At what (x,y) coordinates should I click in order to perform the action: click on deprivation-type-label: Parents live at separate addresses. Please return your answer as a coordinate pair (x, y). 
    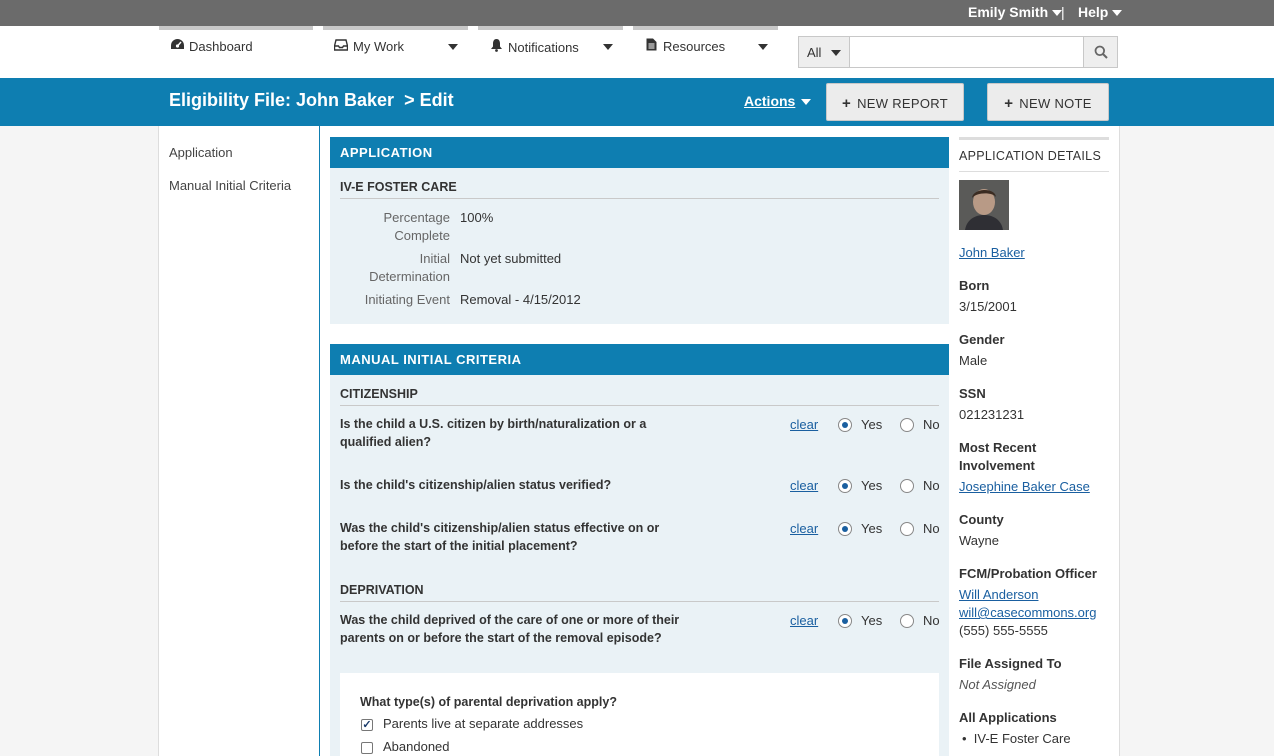
    Looking at the image, I should click on (483, 723).